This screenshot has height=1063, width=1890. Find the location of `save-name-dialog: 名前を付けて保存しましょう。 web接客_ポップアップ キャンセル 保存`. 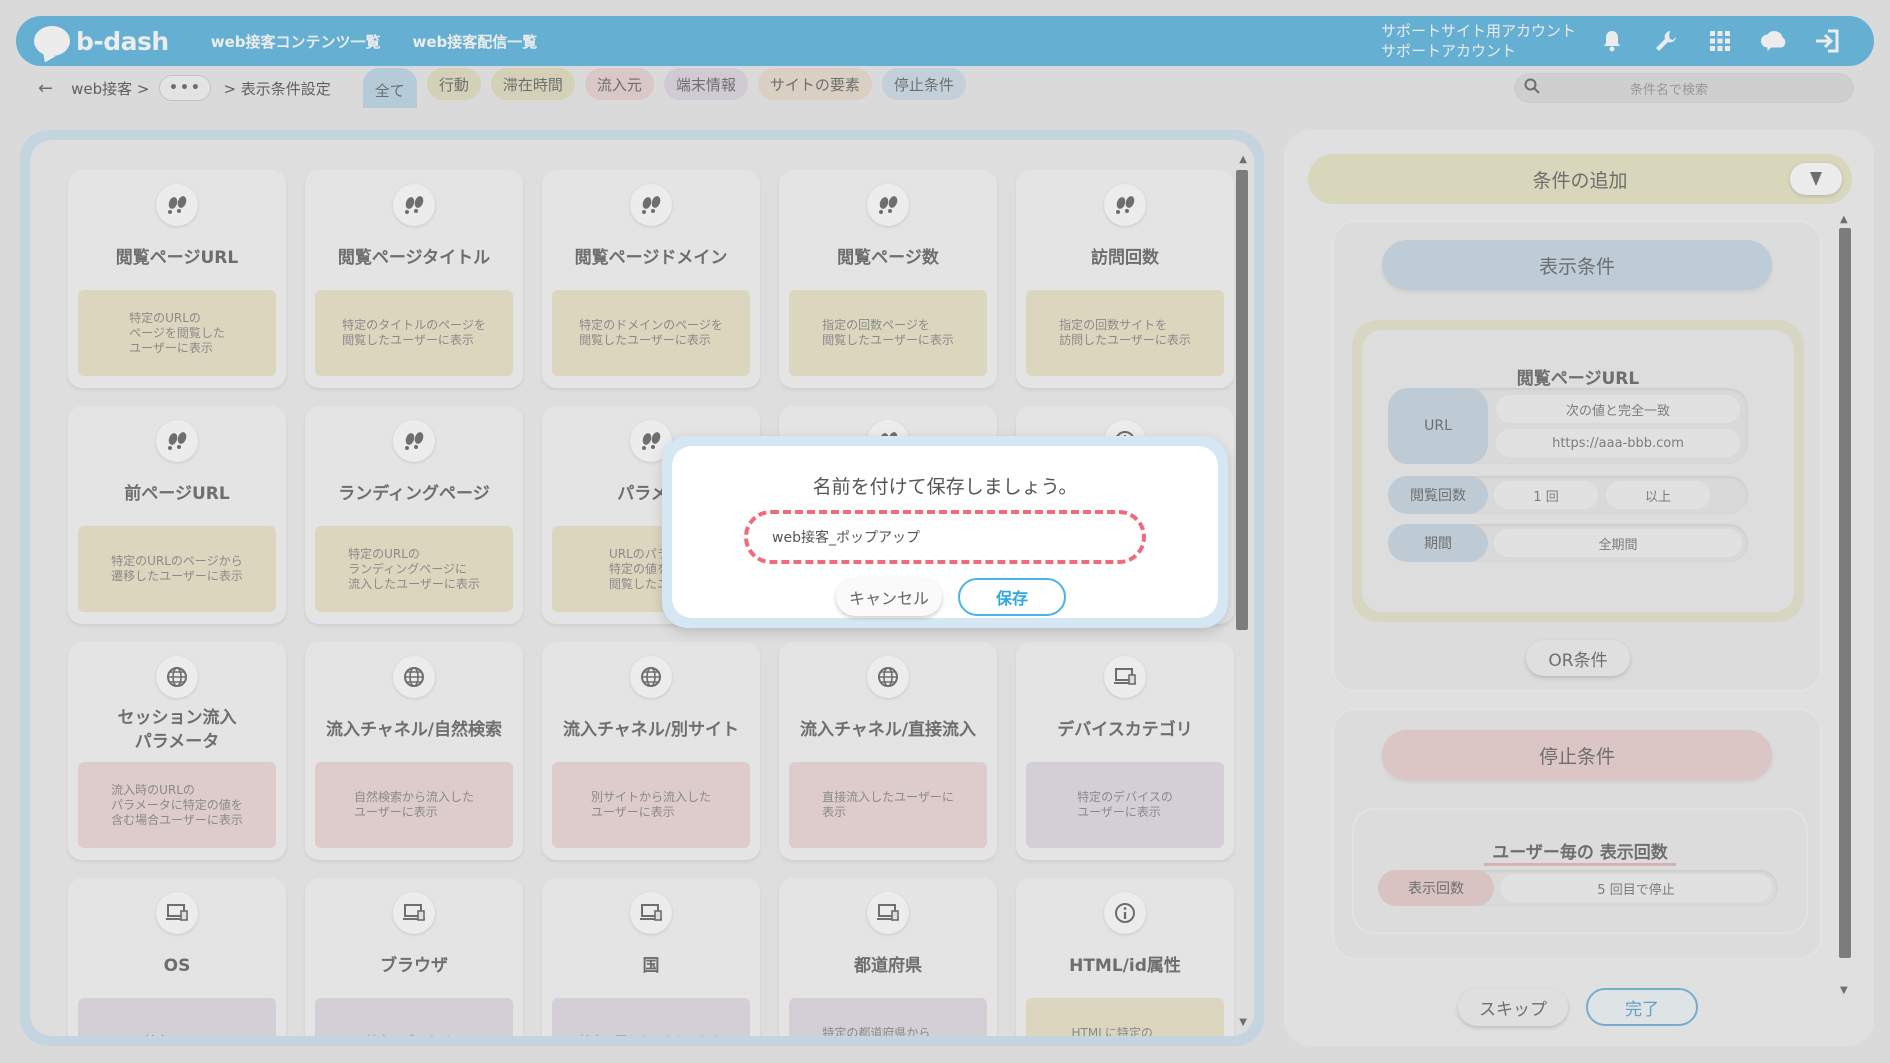

save-name-dialog: 名前を付けて保存しましょう。 web接客_ポップアップ キャンセル 保存 is located at coordinates (945, 532).